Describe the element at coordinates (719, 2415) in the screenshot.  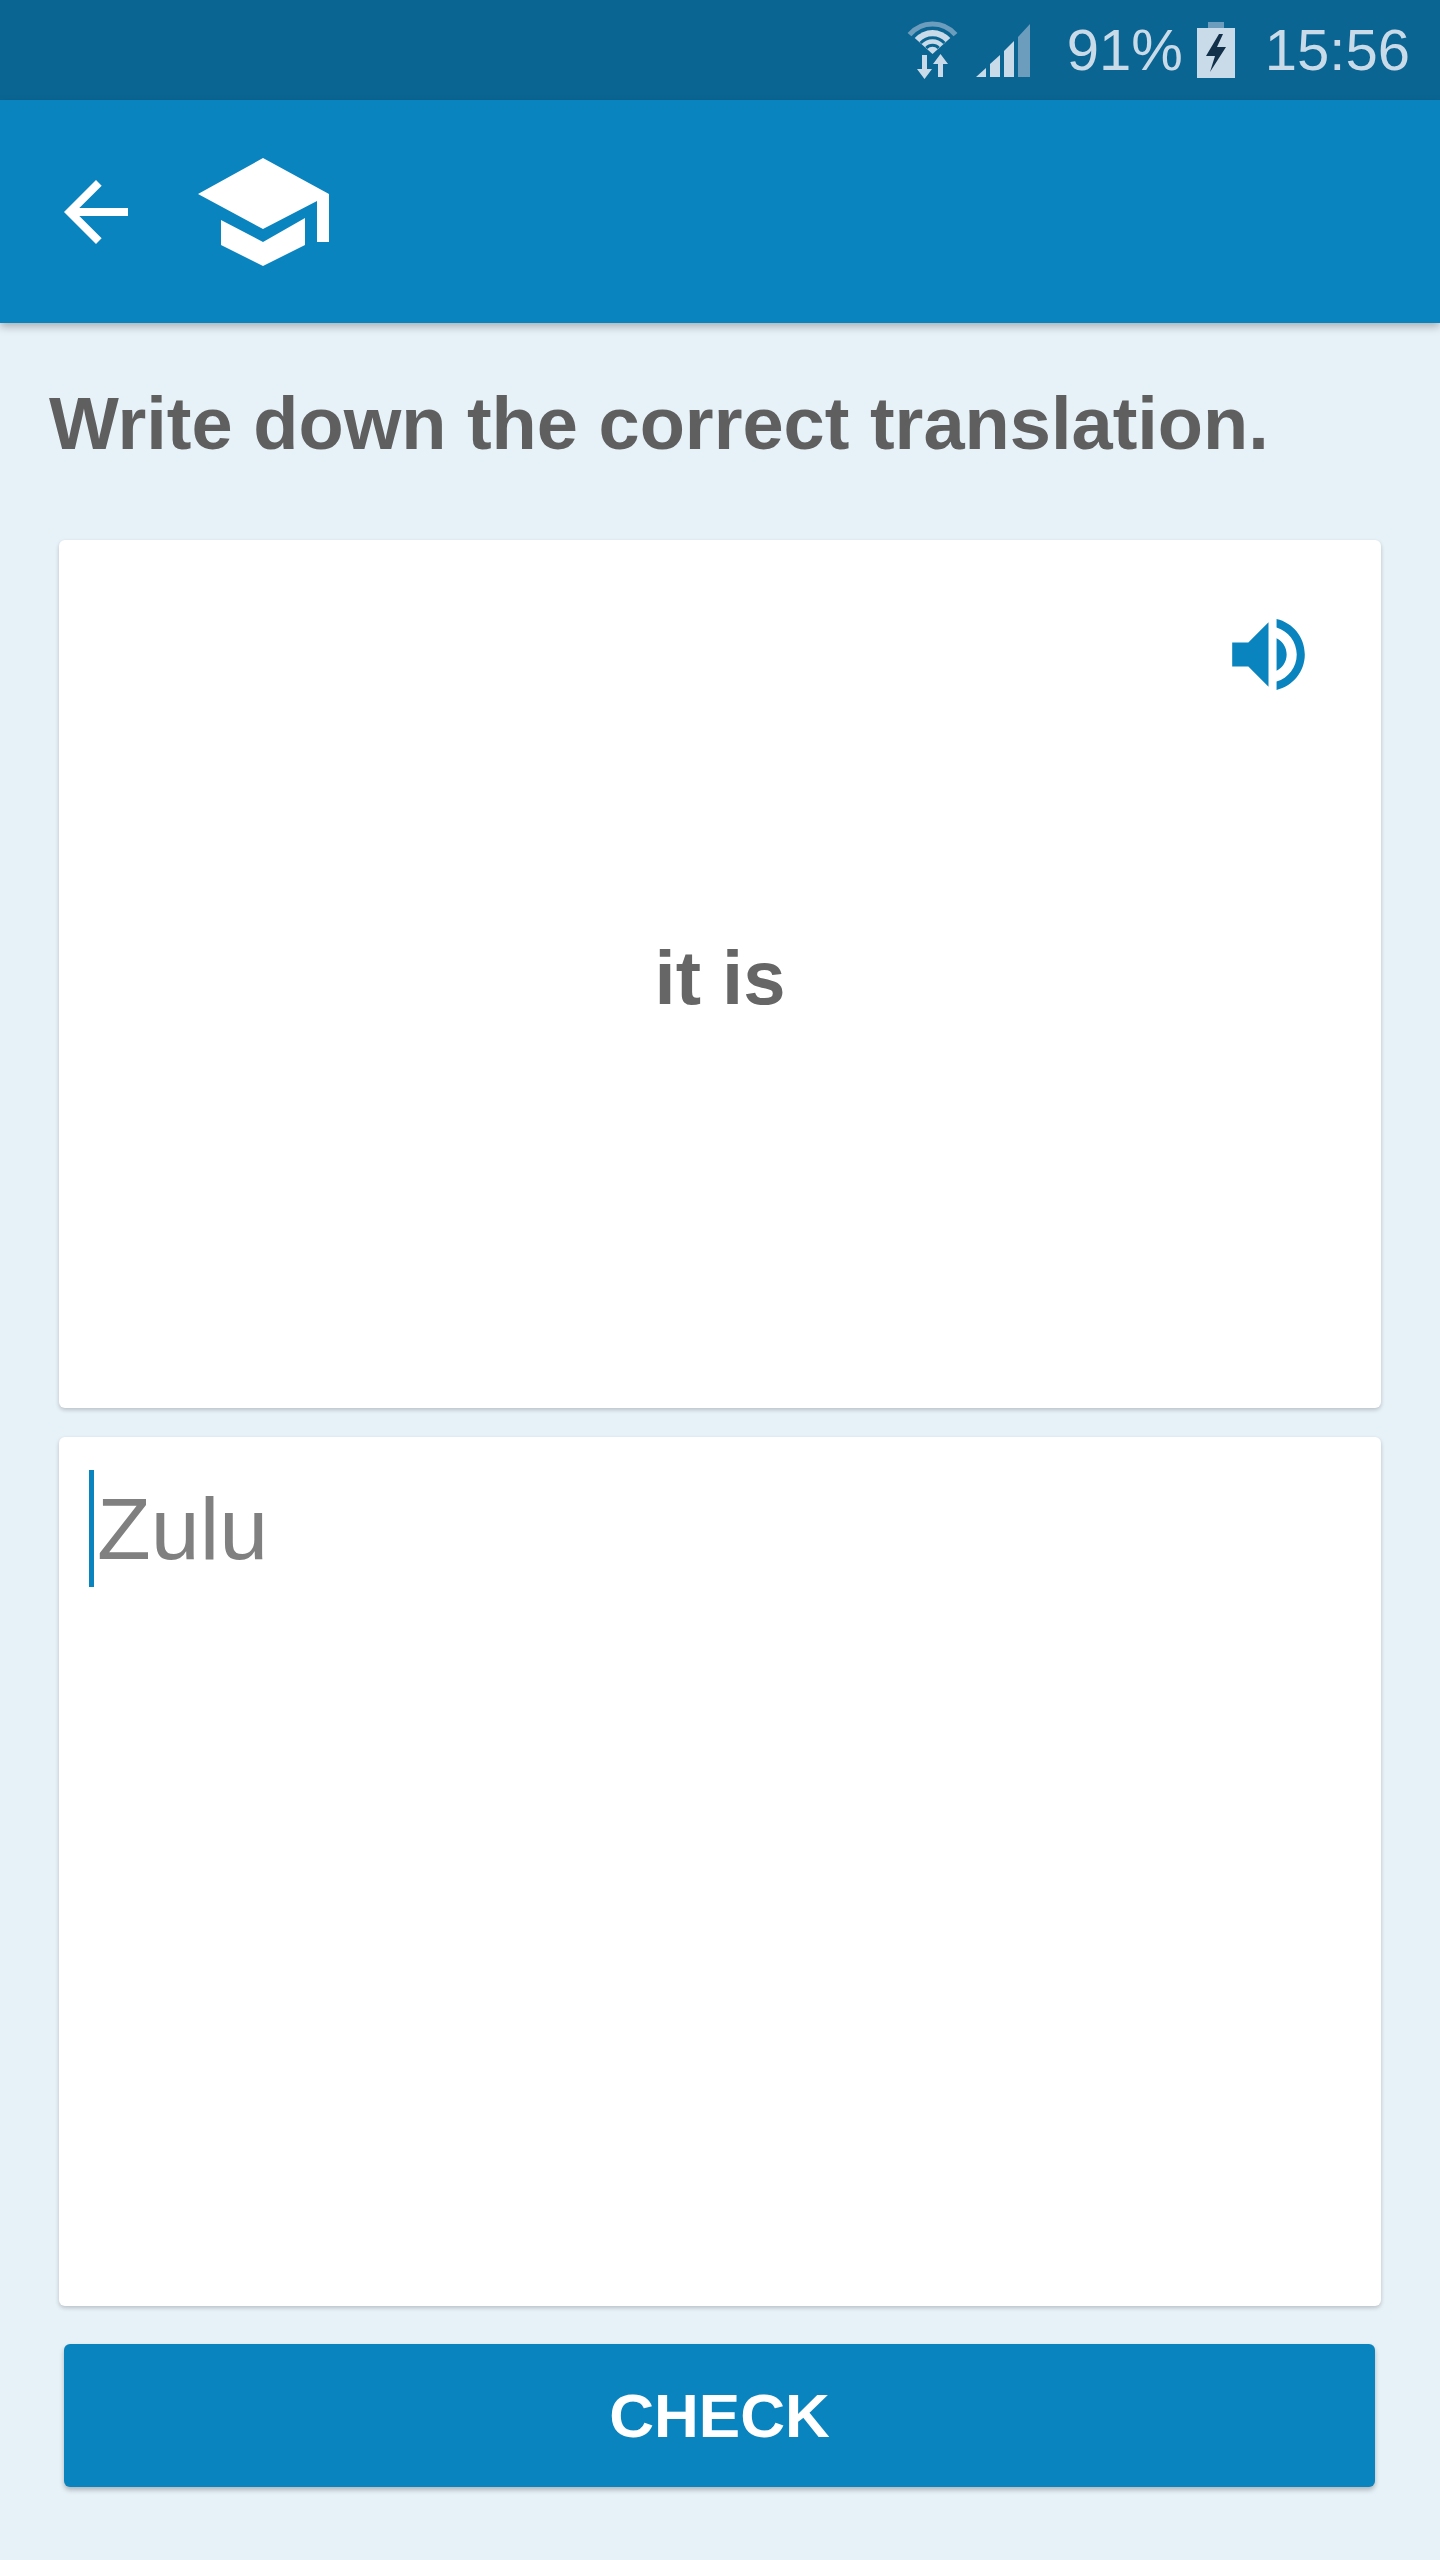
I see `check-button: CHECK` at that location.